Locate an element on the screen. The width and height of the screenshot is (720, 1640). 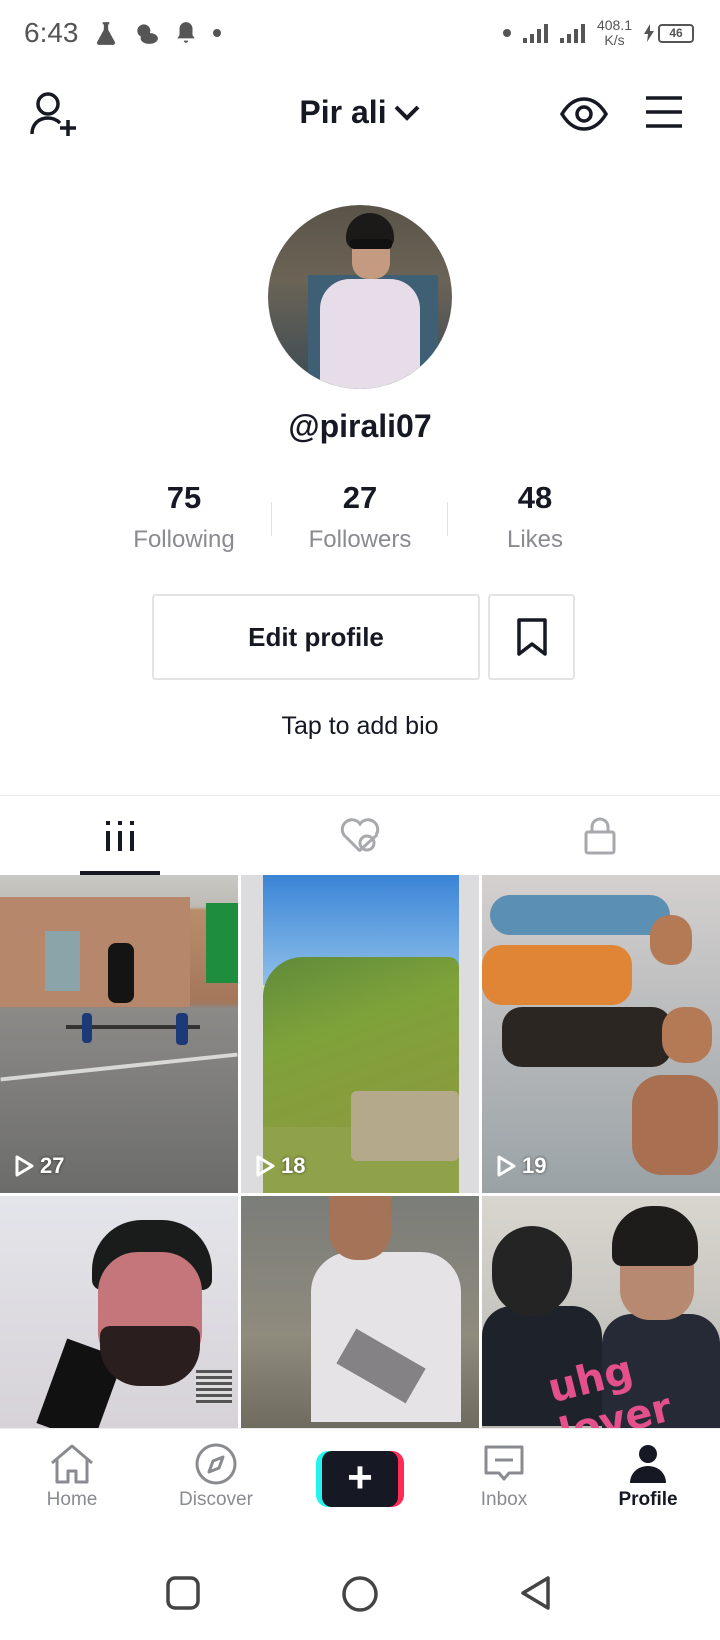
favorites-button is located at coordinates (531, 637).